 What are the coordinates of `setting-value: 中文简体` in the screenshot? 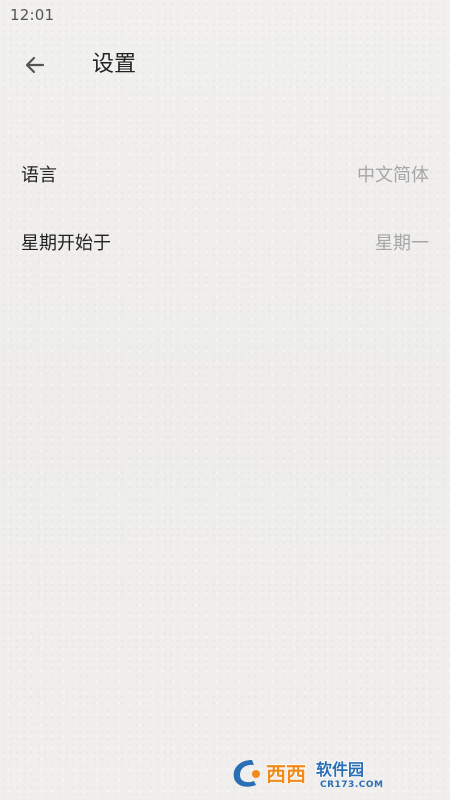 It's located at (393, 175).